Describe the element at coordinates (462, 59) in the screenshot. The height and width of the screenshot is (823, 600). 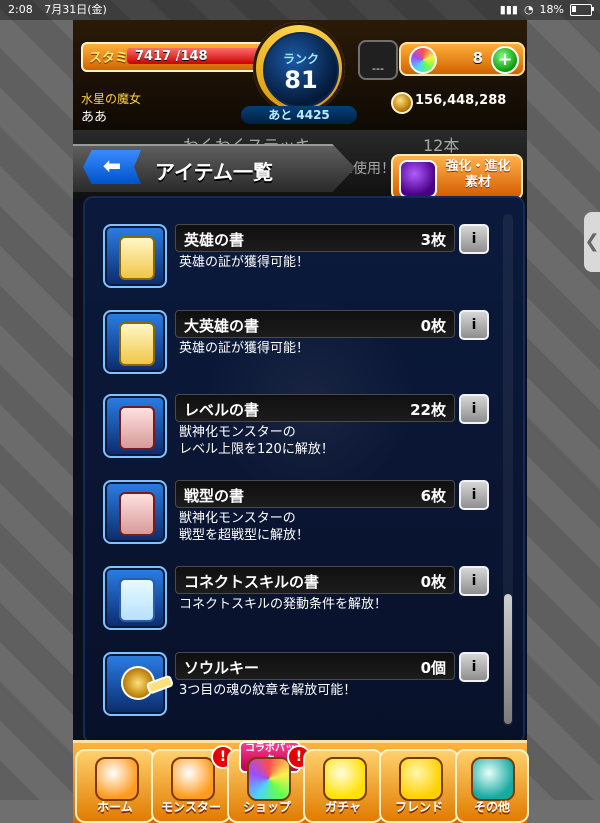
I see `orb-bar: 8 +` at that location.